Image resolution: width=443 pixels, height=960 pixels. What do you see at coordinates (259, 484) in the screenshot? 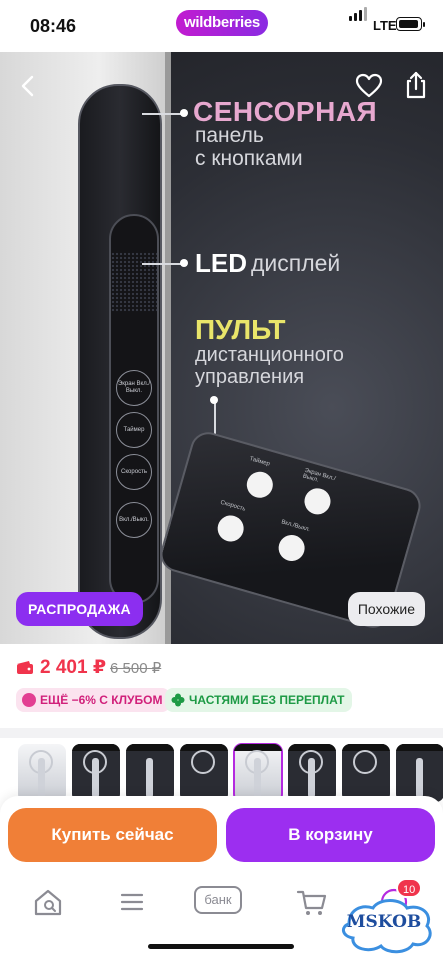
I see `remote-timer-icon` at bounding box center [259, 484].